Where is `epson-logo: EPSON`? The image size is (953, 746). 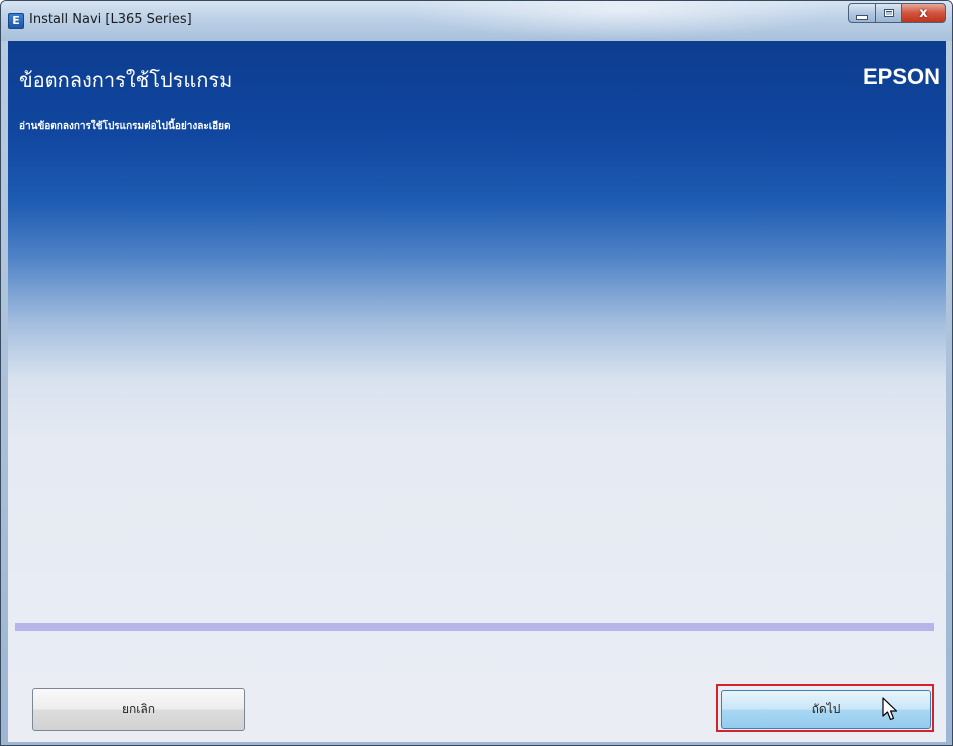
epson-logo: EPSON is located at coordinates (901, 76).